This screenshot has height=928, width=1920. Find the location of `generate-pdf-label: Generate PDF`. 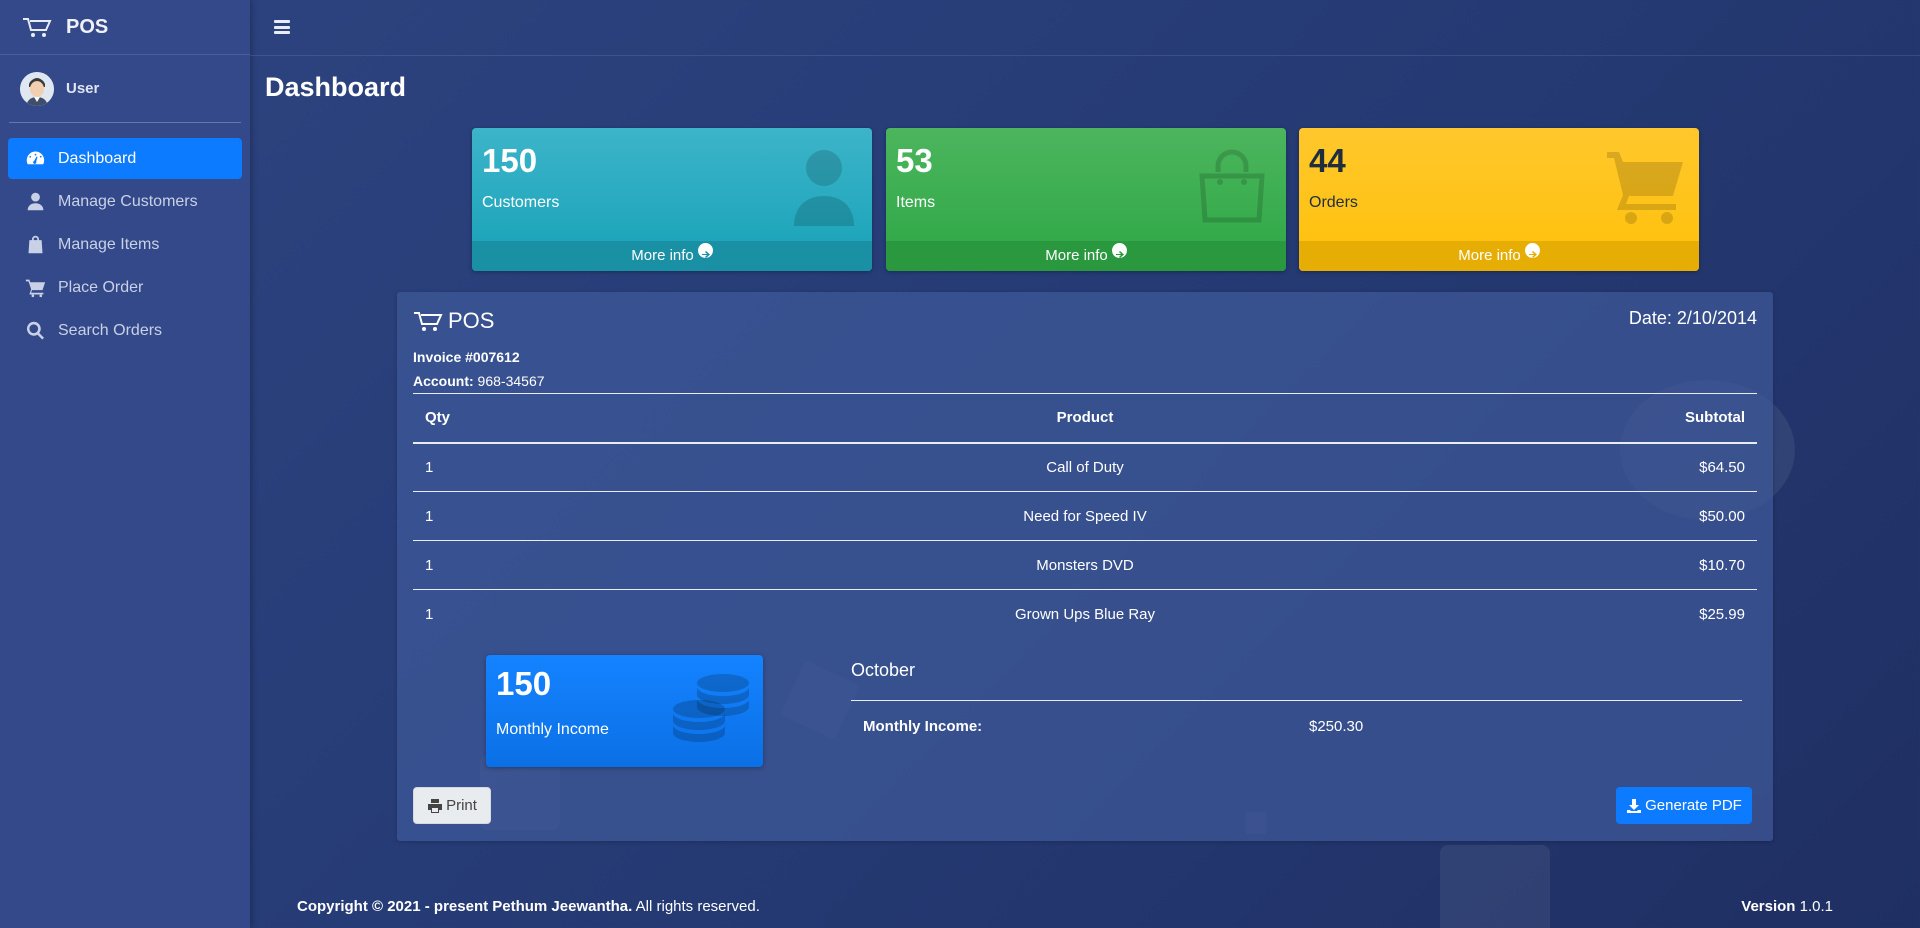

generate-pdf-label: Generate PDF is located at coordinates (1693, 805).